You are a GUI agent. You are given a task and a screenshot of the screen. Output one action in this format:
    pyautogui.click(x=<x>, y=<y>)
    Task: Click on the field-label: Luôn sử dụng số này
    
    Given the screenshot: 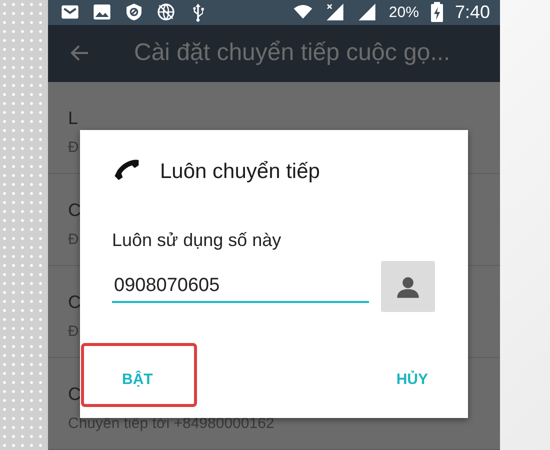 What is the action you would take?
    pyautogui.click(x=197, y=240)
    